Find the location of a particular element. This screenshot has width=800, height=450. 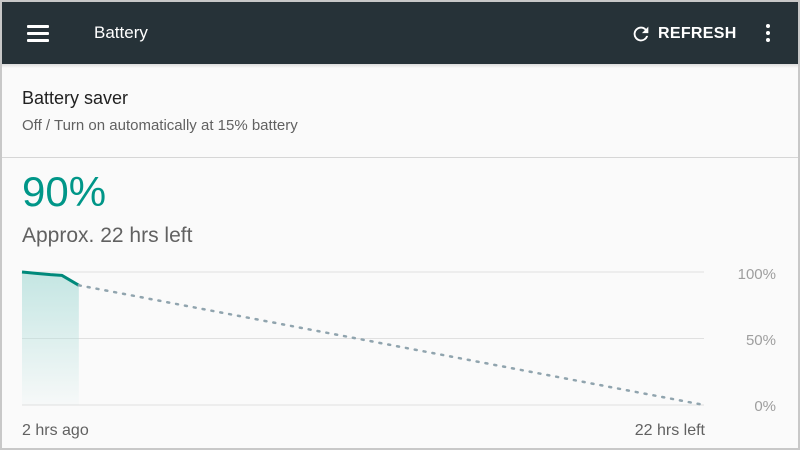

refresh-icon is located at coordinates (641, 34).